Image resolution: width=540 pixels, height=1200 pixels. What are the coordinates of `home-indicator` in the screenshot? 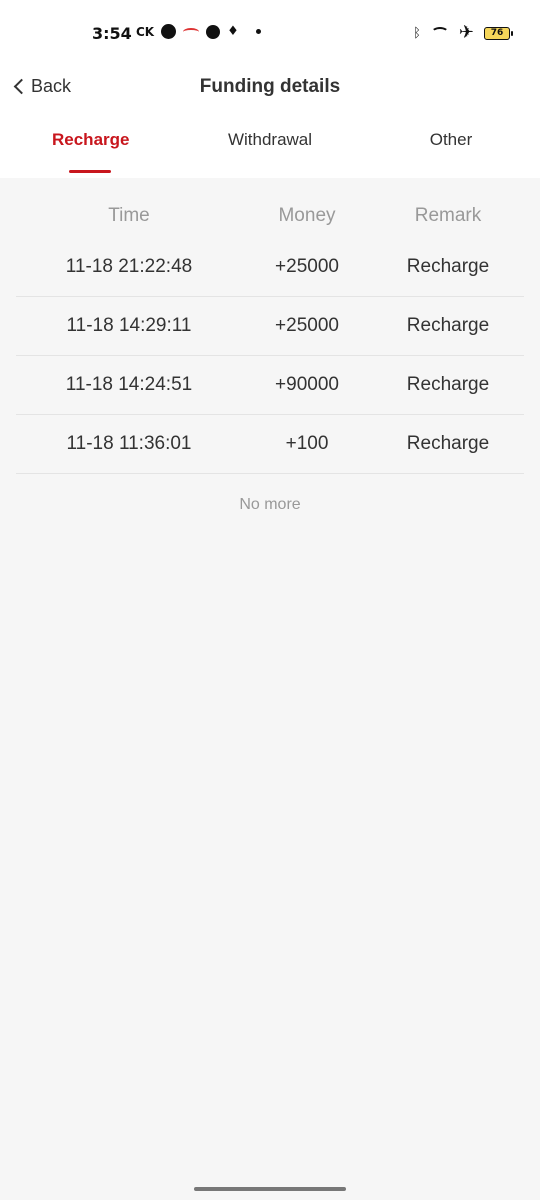 It's located at (270, 1189).